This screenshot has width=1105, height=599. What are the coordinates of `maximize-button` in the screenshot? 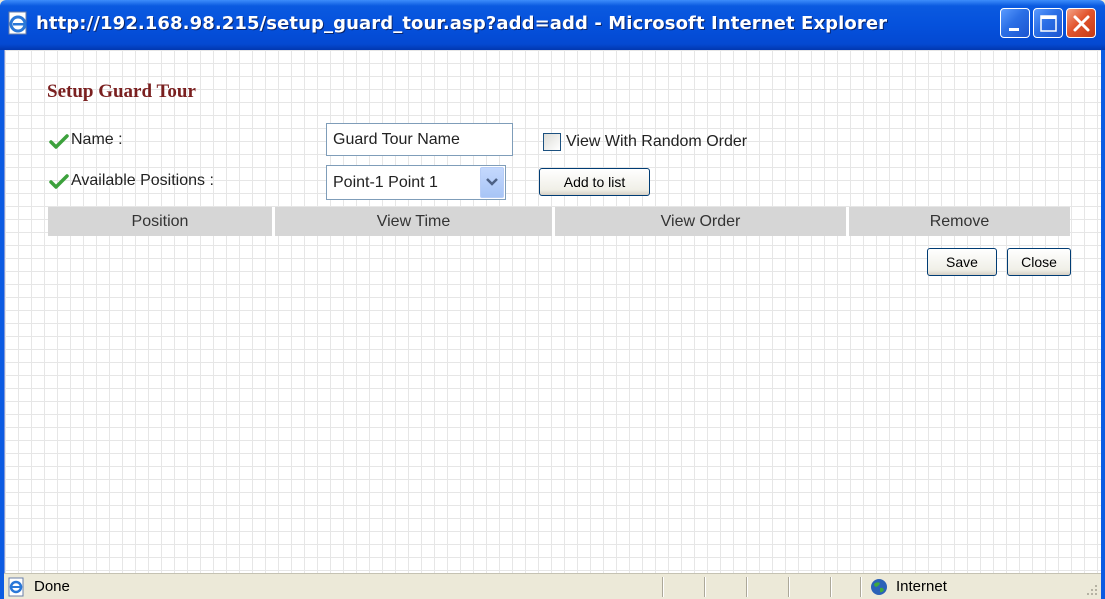 It's located at (1048, 23).